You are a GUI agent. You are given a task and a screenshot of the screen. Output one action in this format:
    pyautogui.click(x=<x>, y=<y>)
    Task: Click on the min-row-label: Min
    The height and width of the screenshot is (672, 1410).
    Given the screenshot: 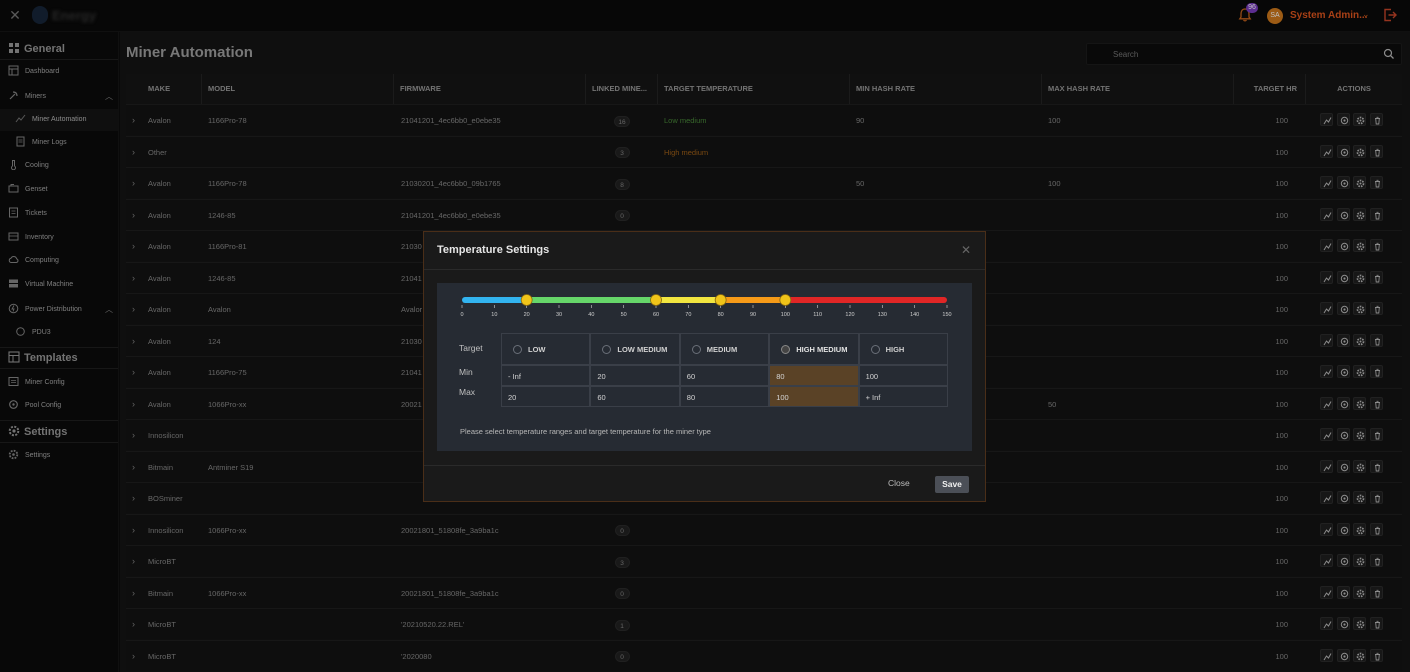 What is the action you would take?
    pyautogui.click(x=466, y=372)
    